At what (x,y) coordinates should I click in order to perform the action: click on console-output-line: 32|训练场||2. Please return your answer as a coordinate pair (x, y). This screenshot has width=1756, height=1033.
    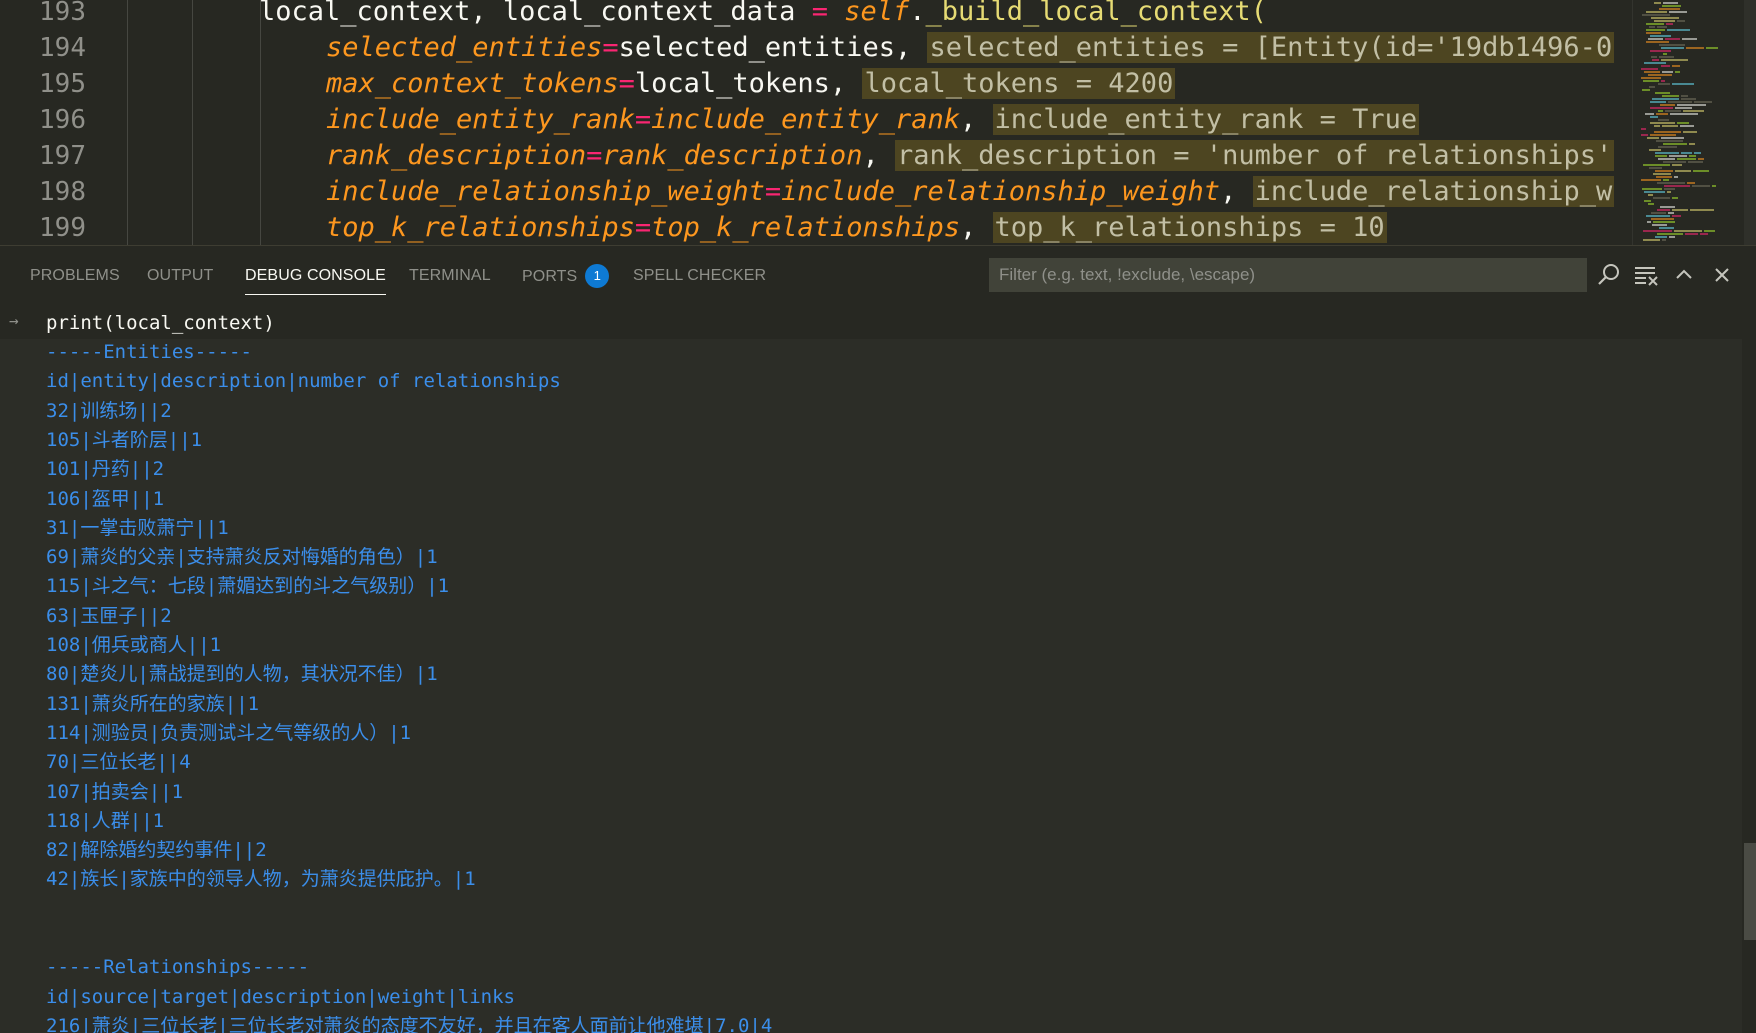
    Looking at the image, I should click on (109, 410).